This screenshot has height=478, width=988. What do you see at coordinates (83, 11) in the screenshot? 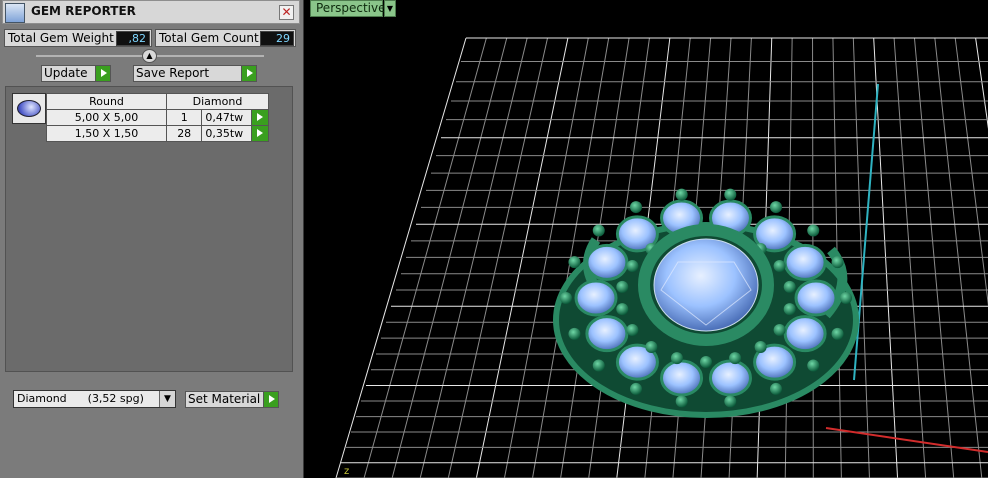
I see `panel-title: GEM REPORTER` at bounding box center [83, 11].